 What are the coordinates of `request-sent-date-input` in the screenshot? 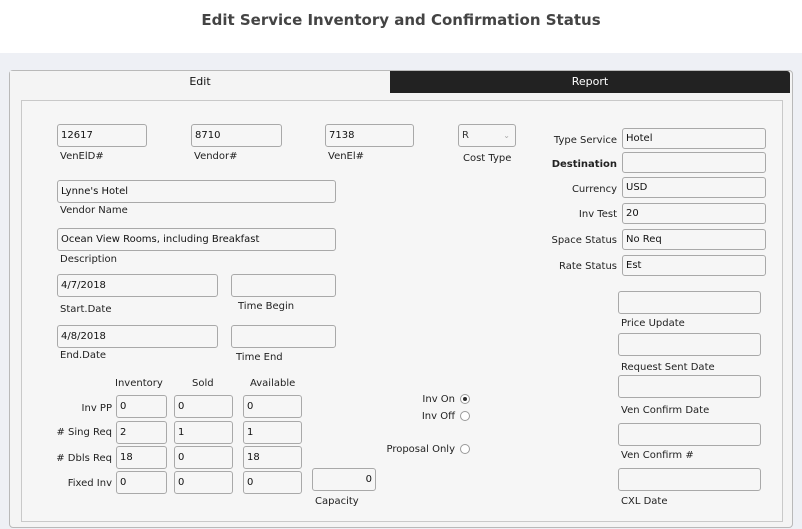 It's located at (689, 344).